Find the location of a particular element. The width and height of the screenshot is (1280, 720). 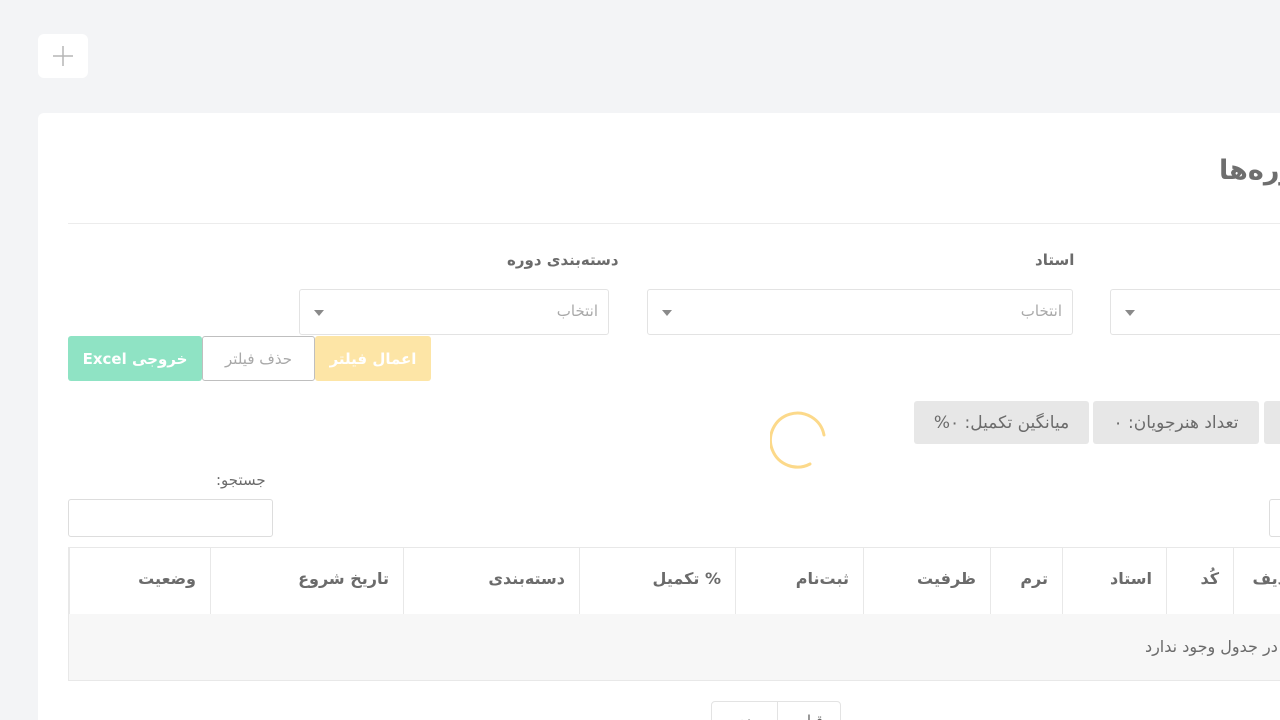

plus-icon is located at coordinates (63, 56).